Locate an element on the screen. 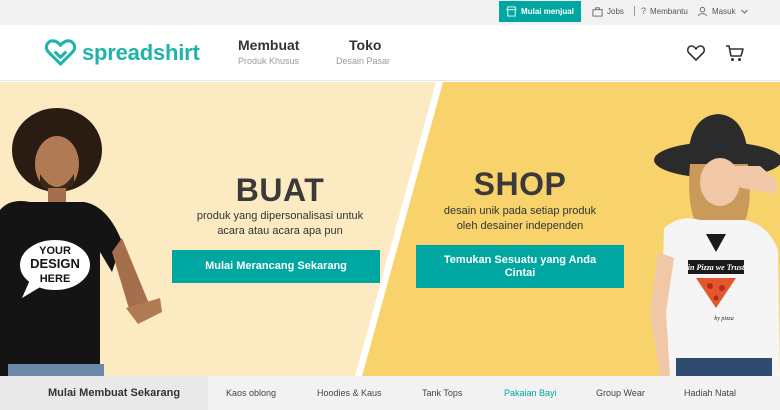 The image size is (780, 410). login-label: Masuk is located at coordinates (724, 11).